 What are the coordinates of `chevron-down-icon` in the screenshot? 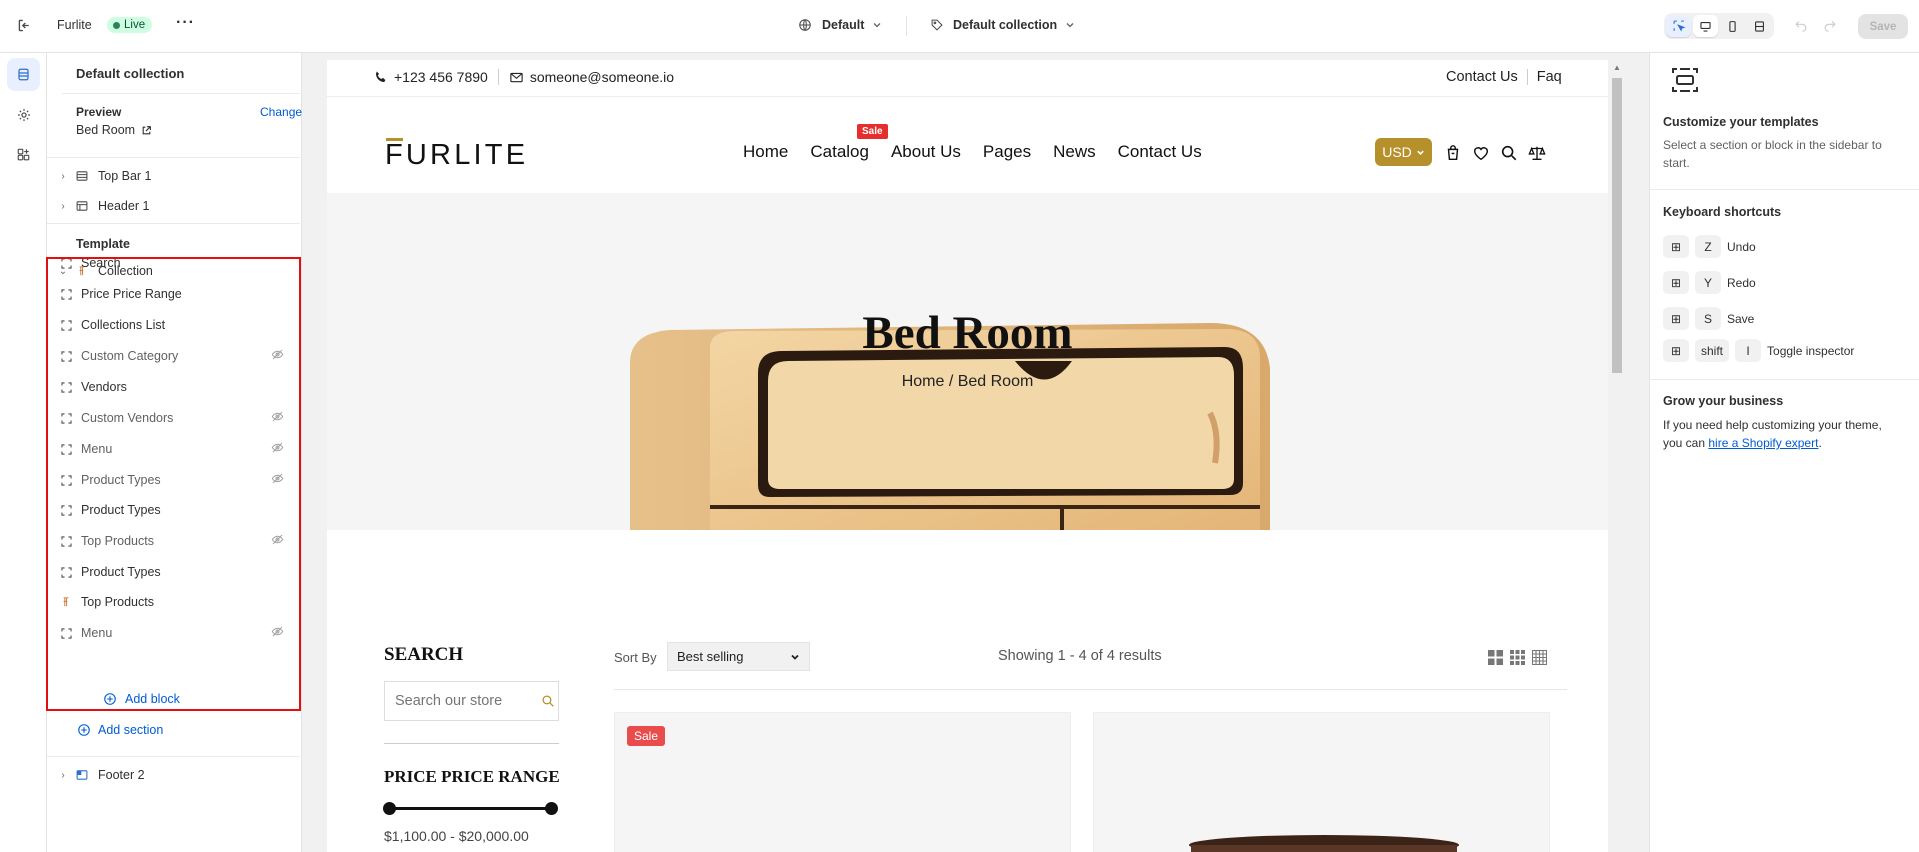 It's located at (795, 657).